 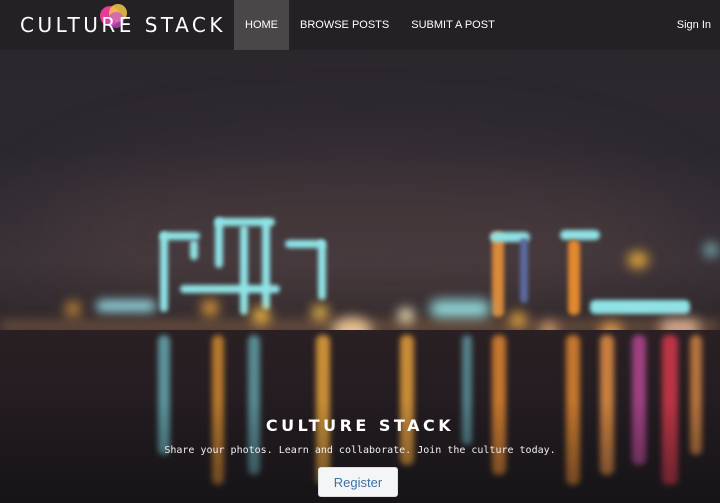 What do you see at coordinates (698, 25) in the screenshot?
I see `sign-in-link: Sign In` at bounding box center [698, 25].